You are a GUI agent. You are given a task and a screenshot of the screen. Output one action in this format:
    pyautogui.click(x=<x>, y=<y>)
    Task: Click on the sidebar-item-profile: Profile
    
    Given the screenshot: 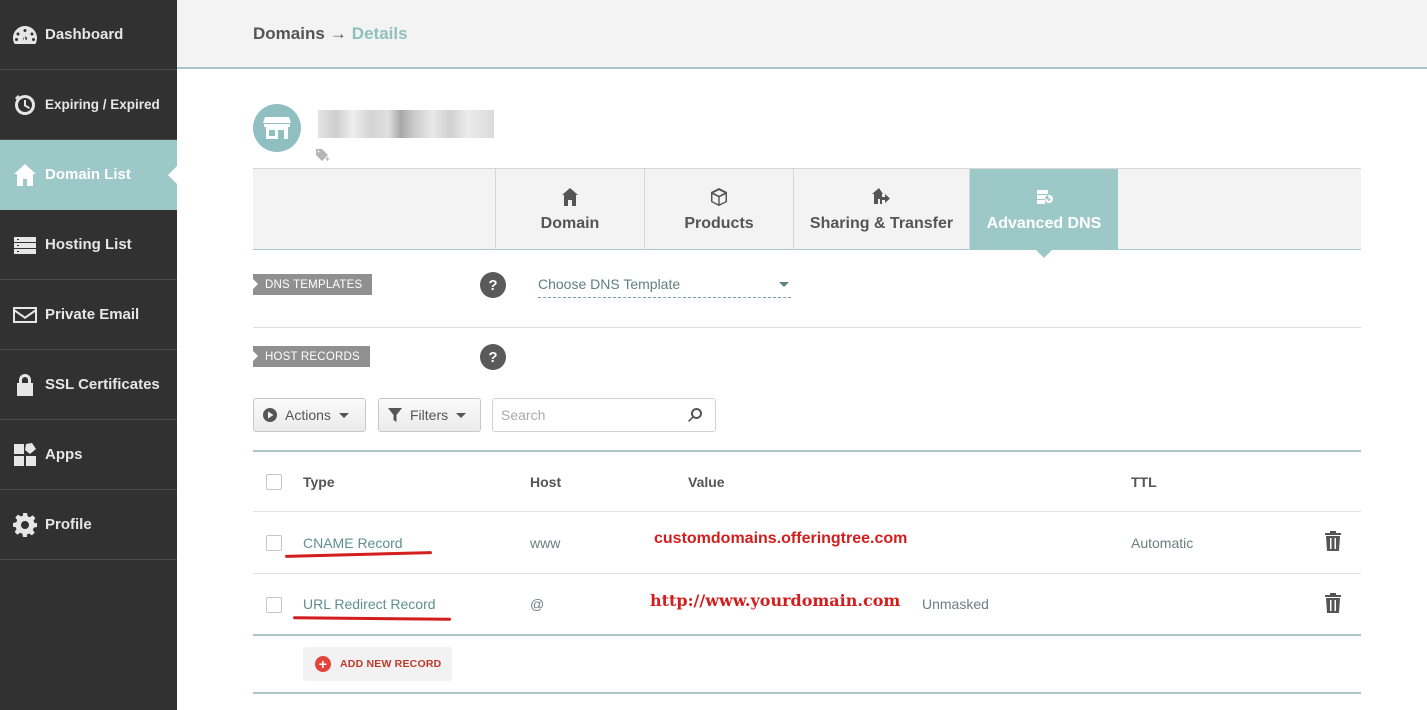 What is the action you would take?
    pyautogui.click(x=88, y=525)
    